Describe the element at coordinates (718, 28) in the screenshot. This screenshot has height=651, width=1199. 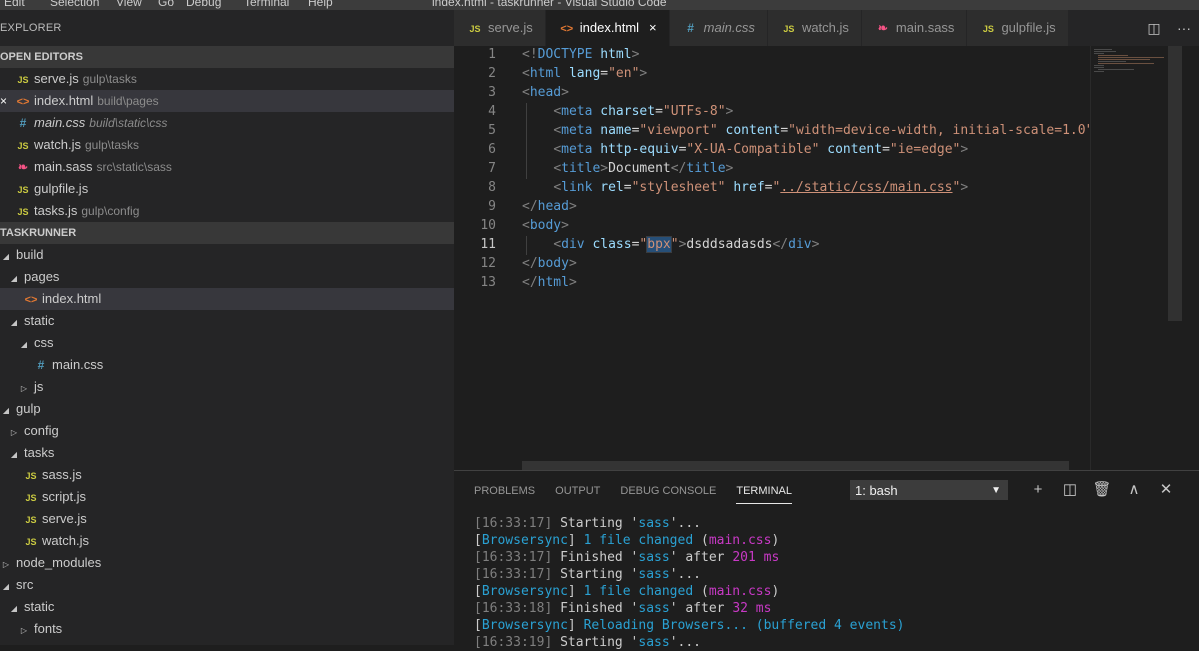
I see `tab-main-css: # main.css` at that location.